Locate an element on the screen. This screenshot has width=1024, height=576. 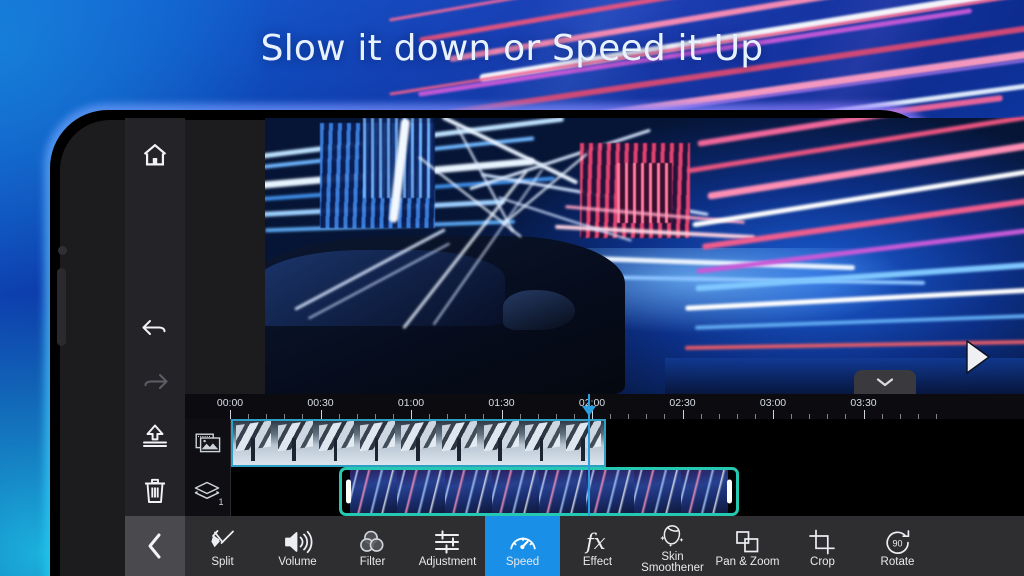
rotate-icon: 90 is located at coordinates (898, 541).